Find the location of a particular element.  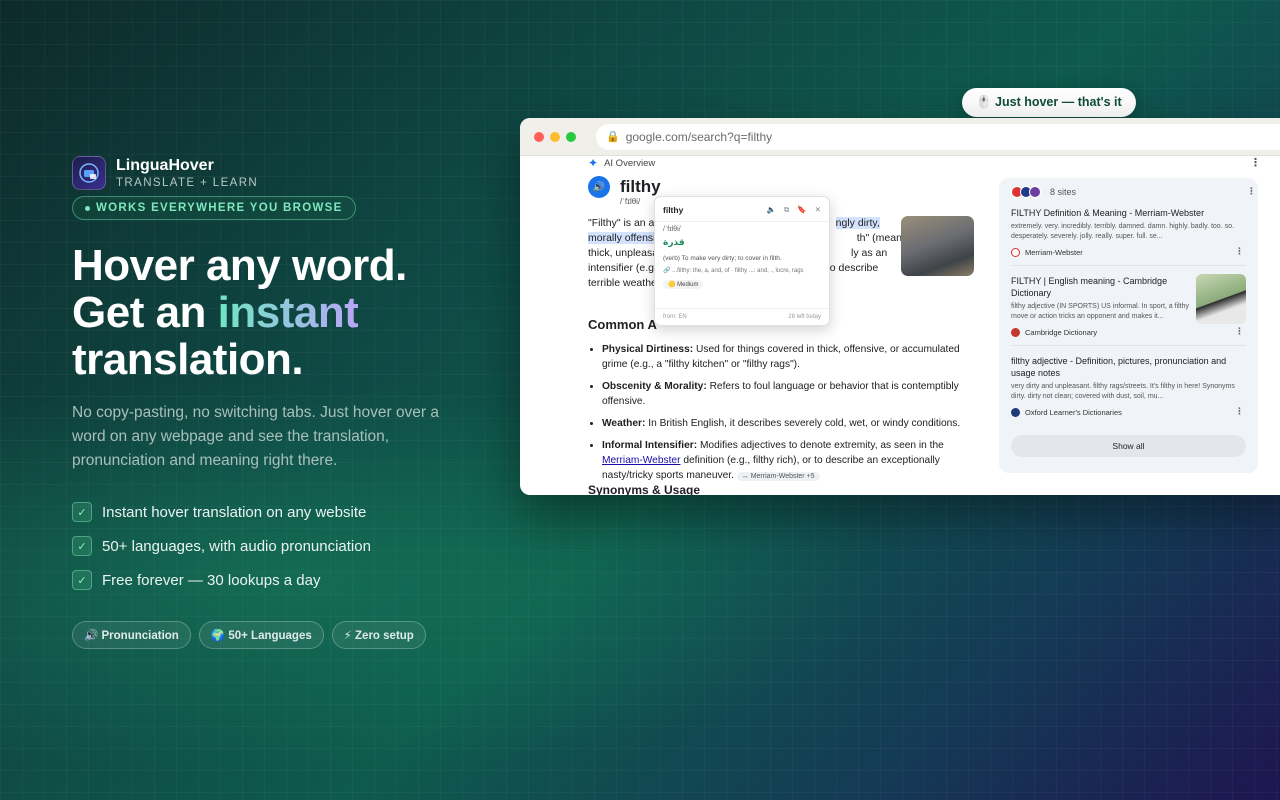

source-name: Merriam-Webster is located at coordinates (1054, 252).